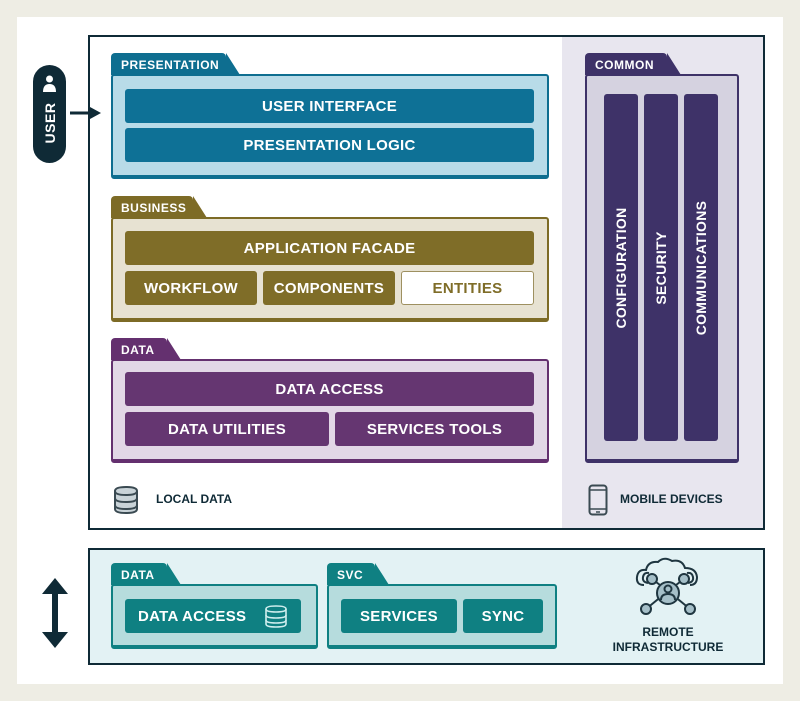 The image size is (800, 701). I want to click on remote-data-tab: DATA, so click(146, 574).